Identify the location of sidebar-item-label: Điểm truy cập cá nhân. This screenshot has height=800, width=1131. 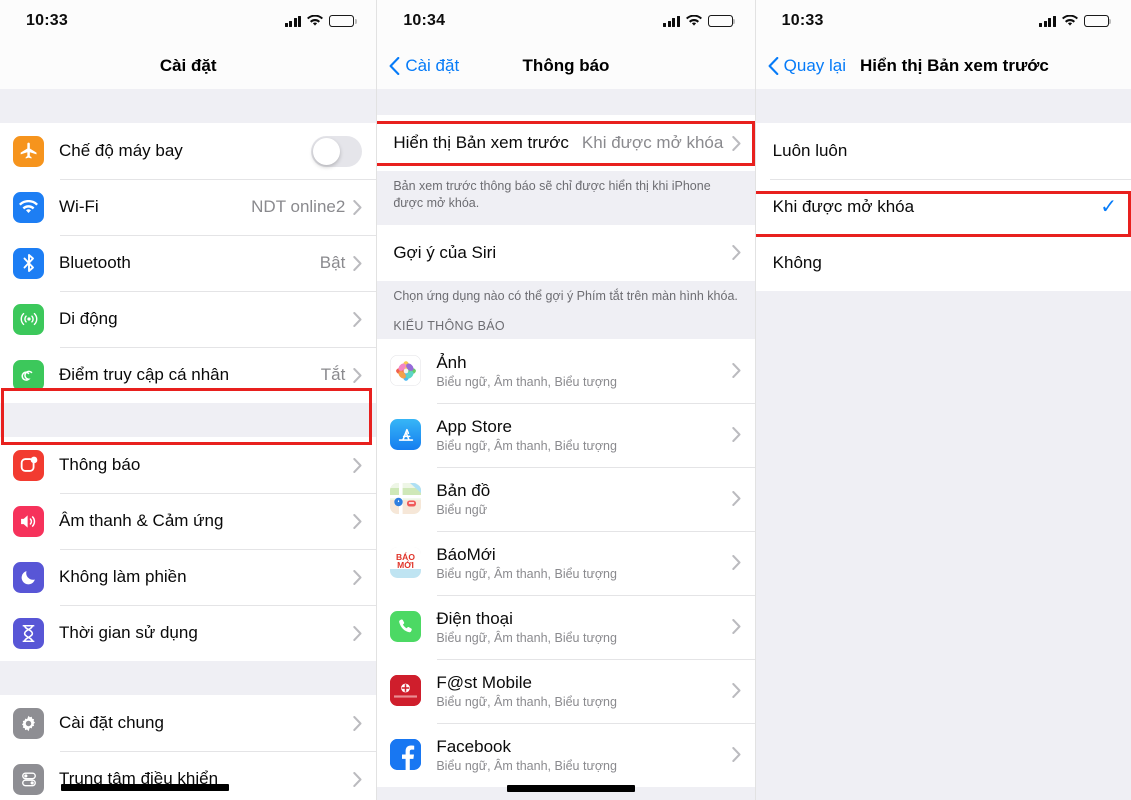
(144, 375).